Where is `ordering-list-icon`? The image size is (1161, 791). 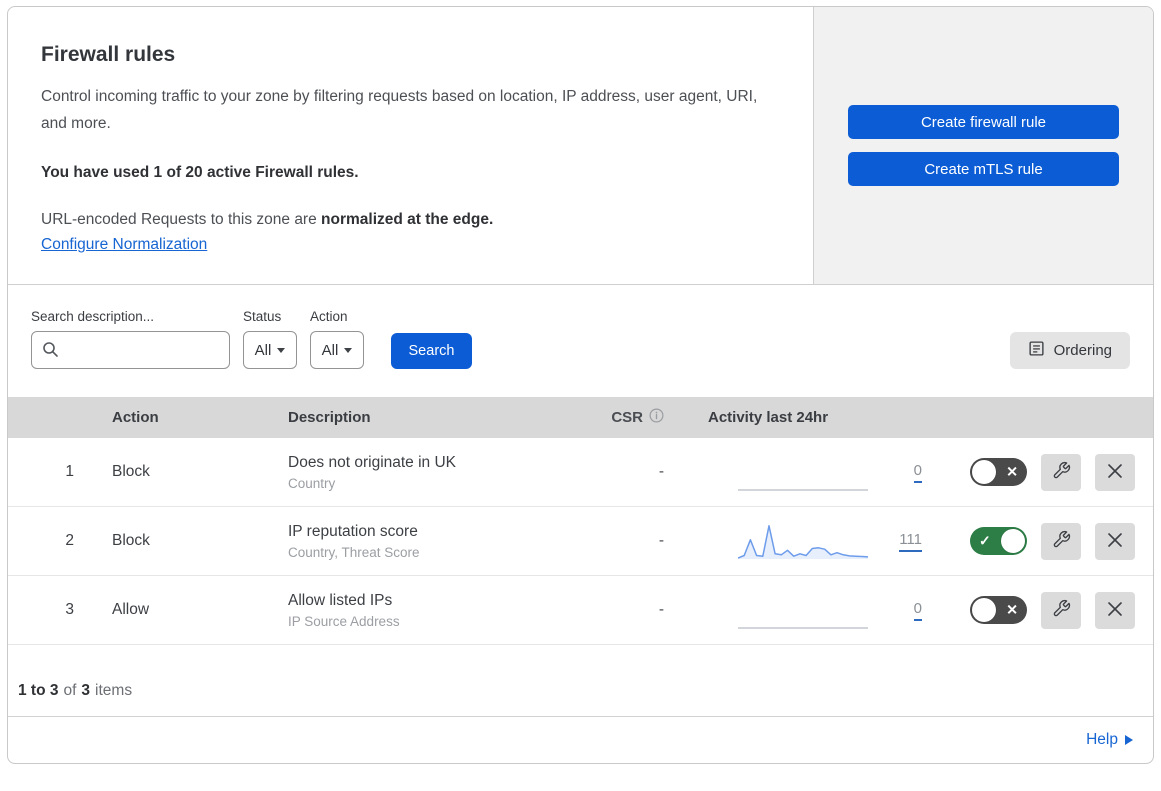 ordering-list-icon is located at coordinates (1036, 350).